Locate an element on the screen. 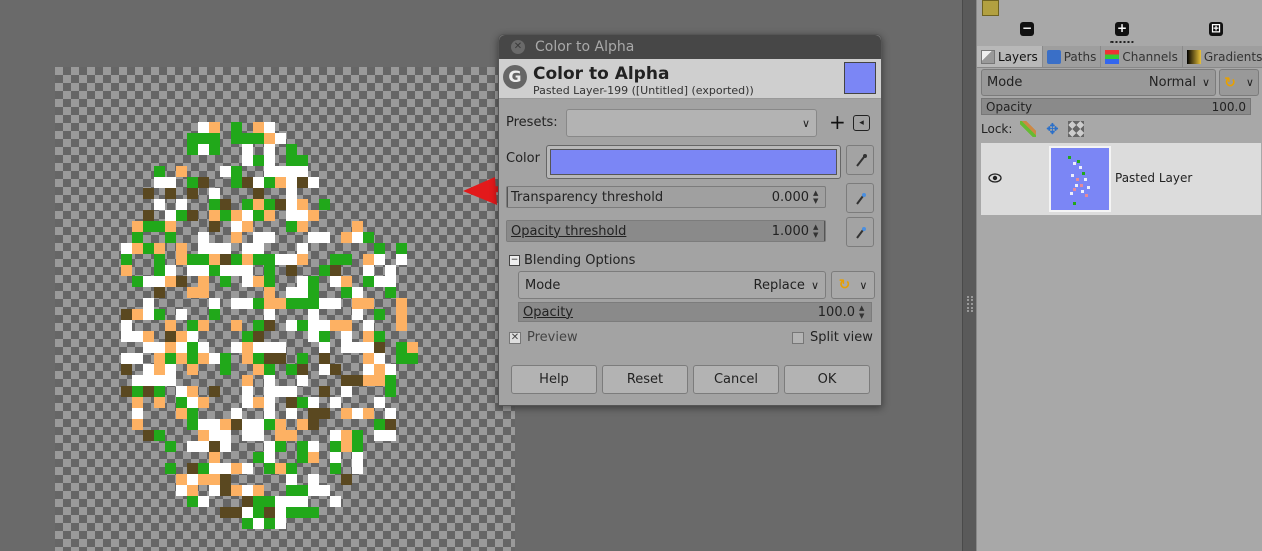 This screenshot has width=1262, height=551. lock-pixels-icon is located at coordinates (1028, 129).